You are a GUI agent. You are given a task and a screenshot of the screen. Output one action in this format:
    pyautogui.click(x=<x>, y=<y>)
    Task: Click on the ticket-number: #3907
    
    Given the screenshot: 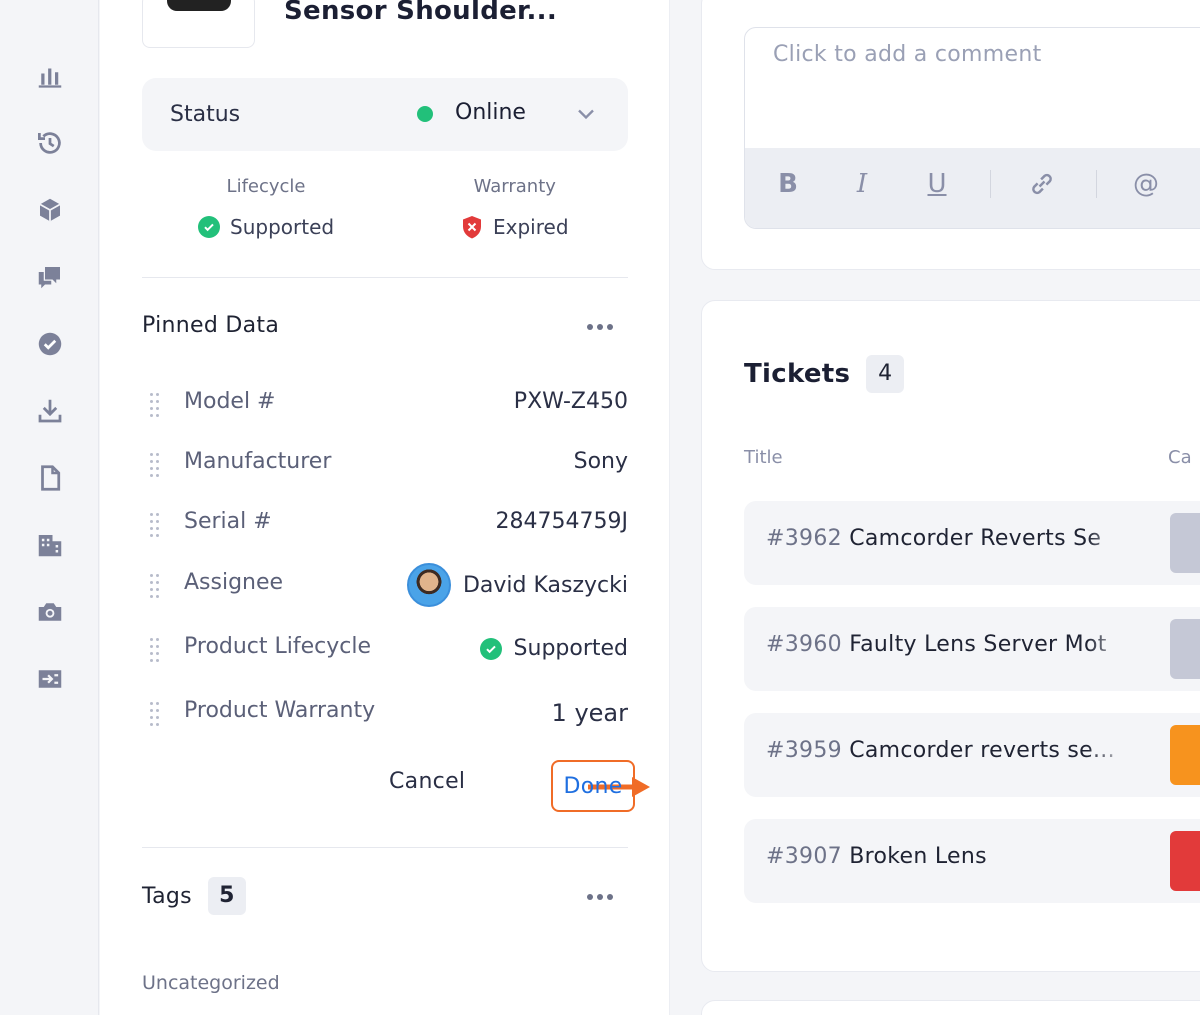 What is the action you would take?
    pyautogui.click(x=804, y=856)
    